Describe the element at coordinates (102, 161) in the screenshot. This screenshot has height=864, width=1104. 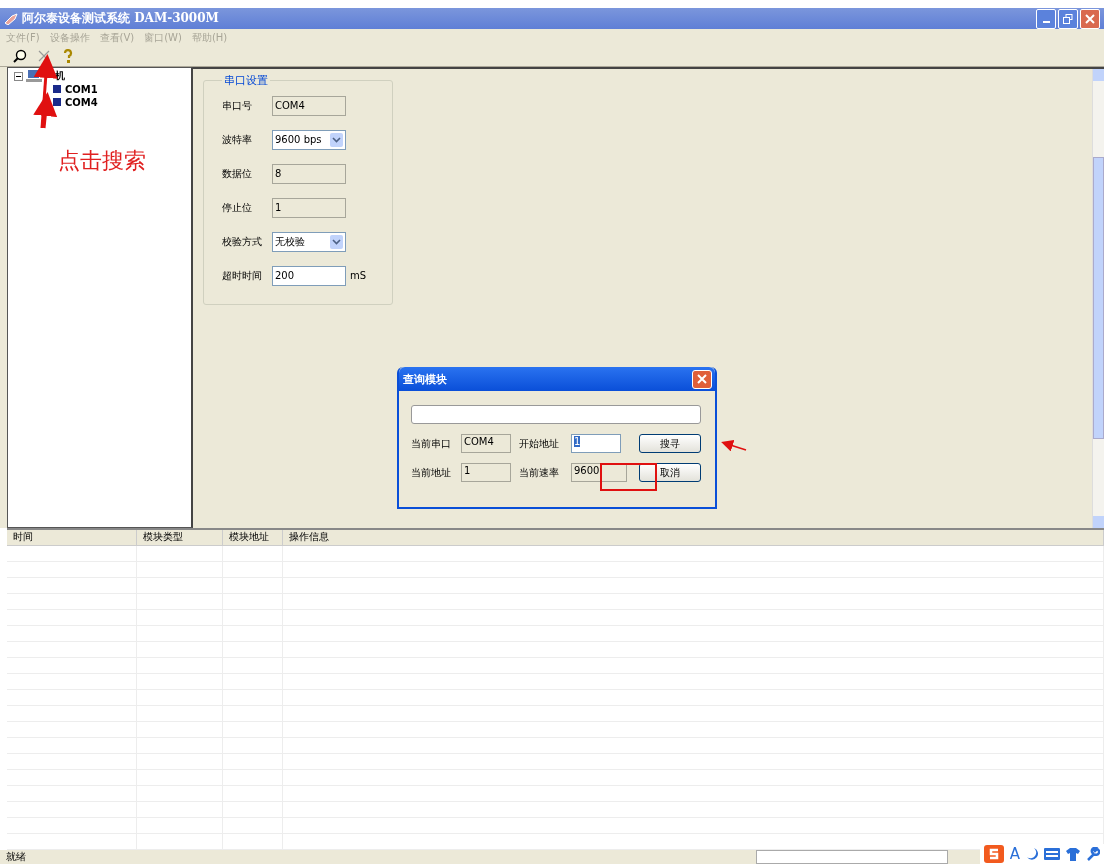
I see `annotation-caption: 点击搜索` at that location.